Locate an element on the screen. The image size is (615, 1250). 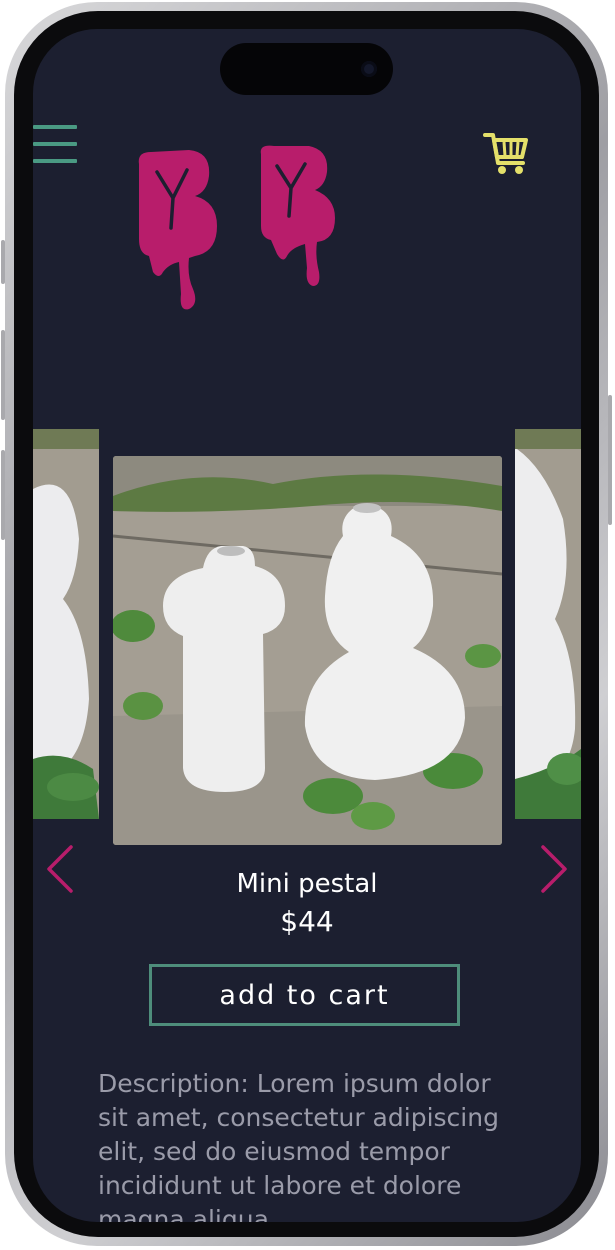
previous-product-image is located at coordinates (66, 624).